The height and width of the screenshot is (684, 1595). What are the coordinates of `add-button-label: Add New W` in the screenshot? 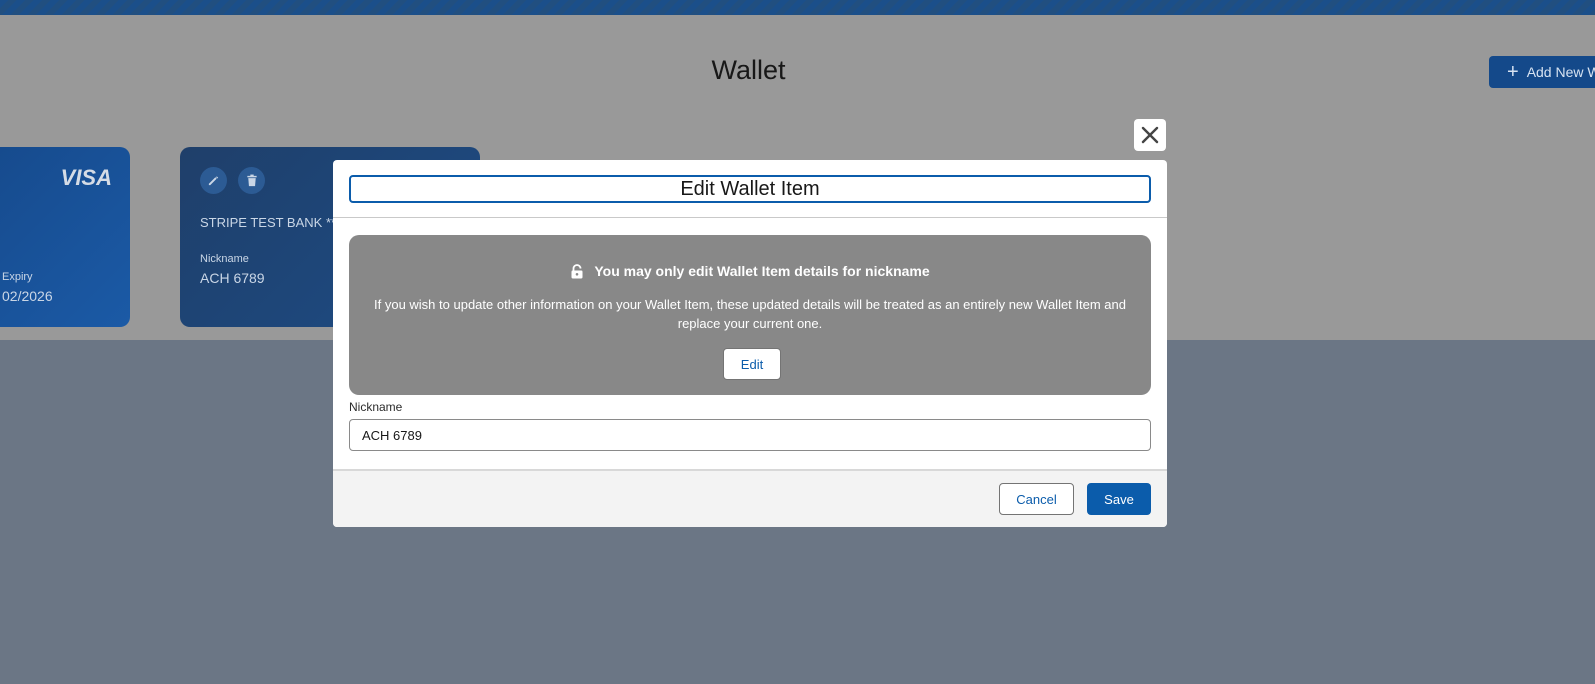 It's located at (1560, 72).